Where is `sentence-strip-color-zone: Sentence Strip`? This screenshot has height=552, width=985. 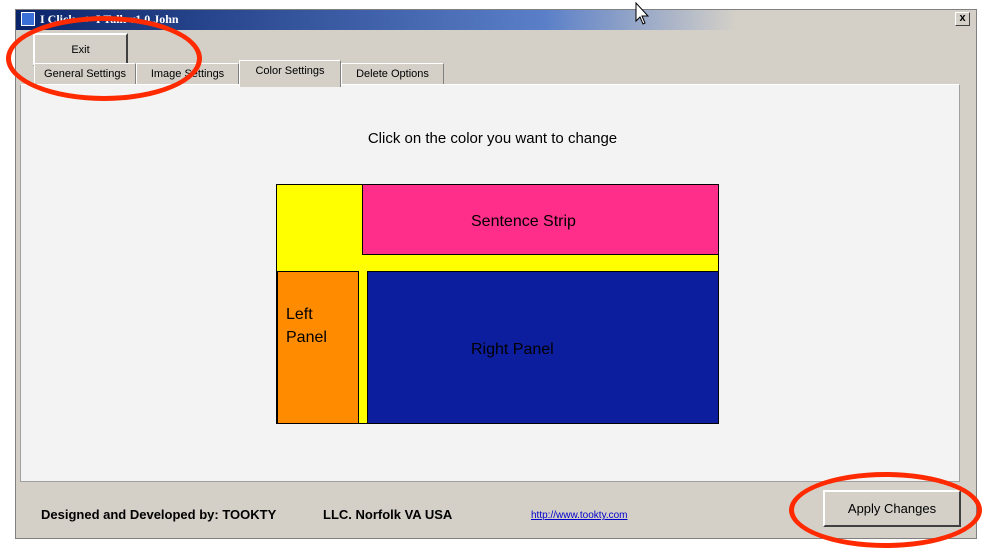 sentence-strip-color-zone: Sentence Strip is located at coordinates (540, 219).